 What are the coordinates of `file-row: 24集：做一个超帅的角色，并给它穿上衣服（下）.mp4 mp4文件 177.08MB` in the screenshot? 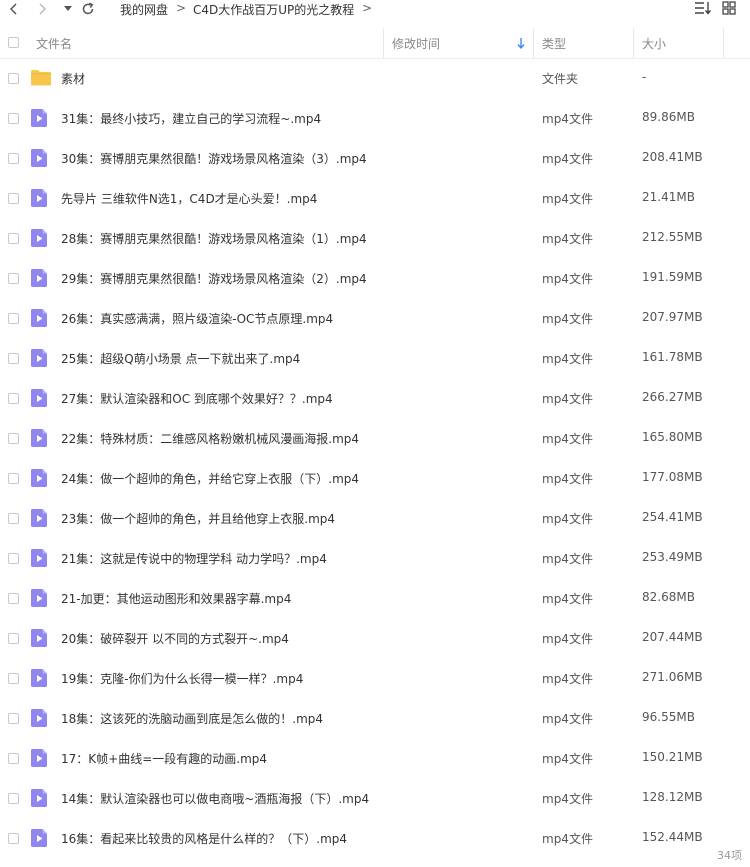 It's located at (375, 478).